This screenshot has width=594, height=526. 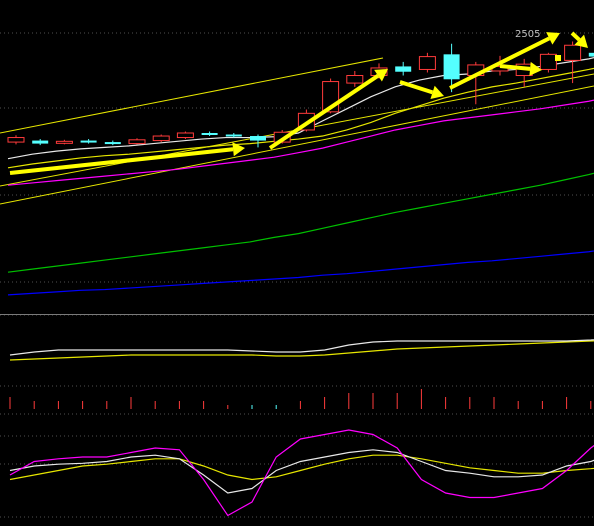 I want to click on oscillator-panel, so click(x=301, y=350).